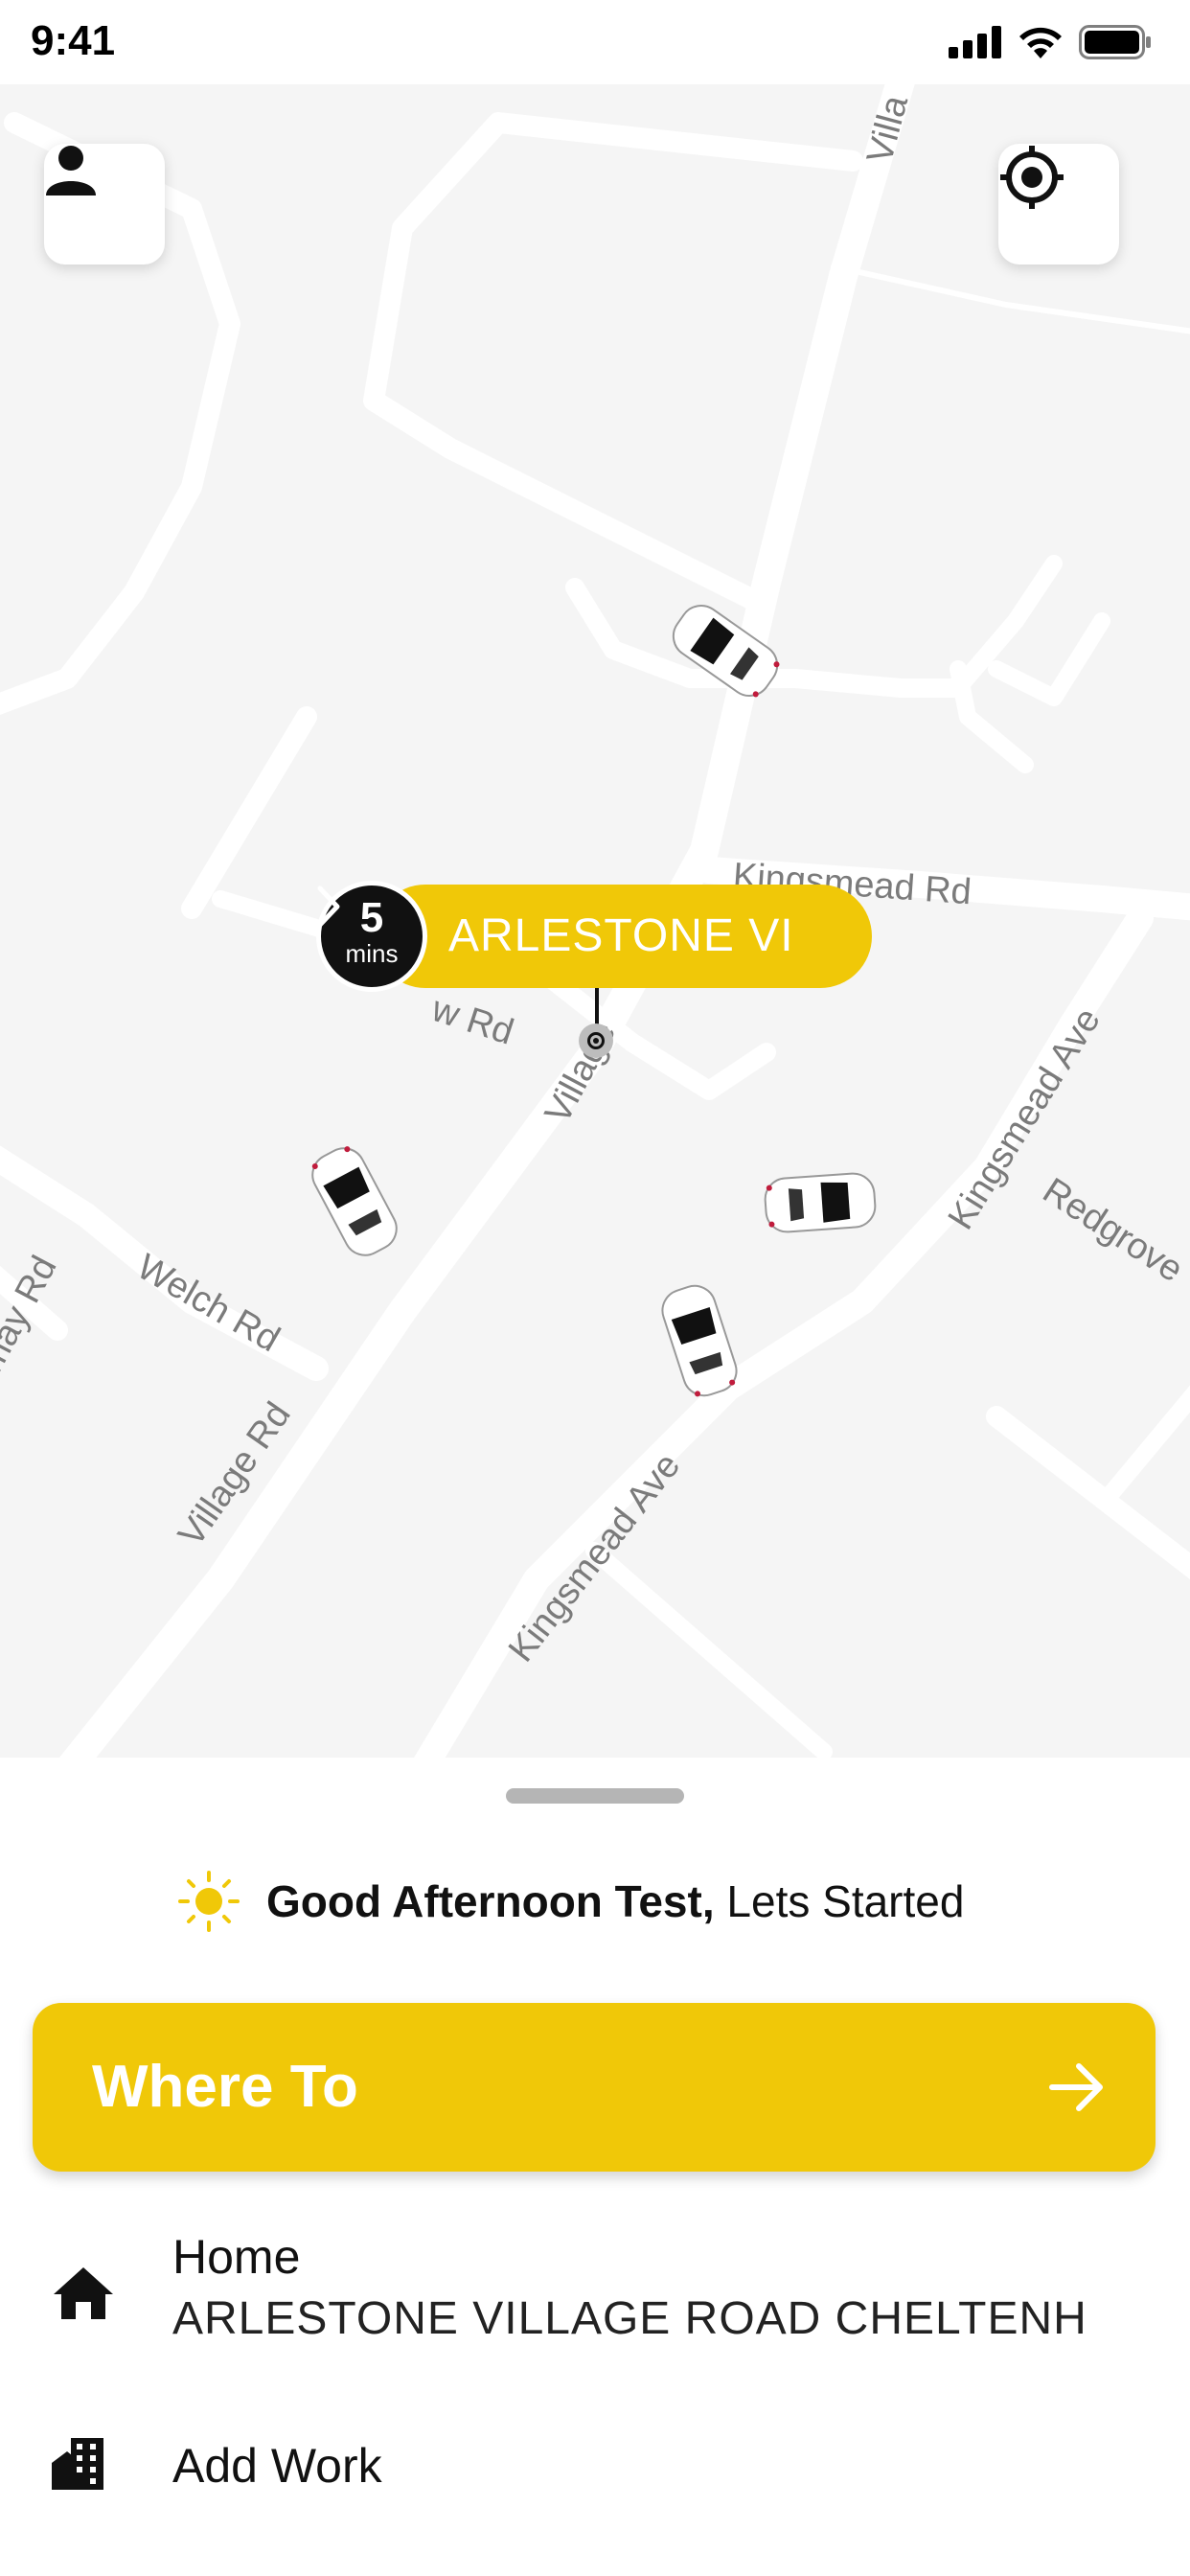 The image size is (1190, 2576). I want to click on pickup-label: ARLESTONE VI, so click(621, 935).